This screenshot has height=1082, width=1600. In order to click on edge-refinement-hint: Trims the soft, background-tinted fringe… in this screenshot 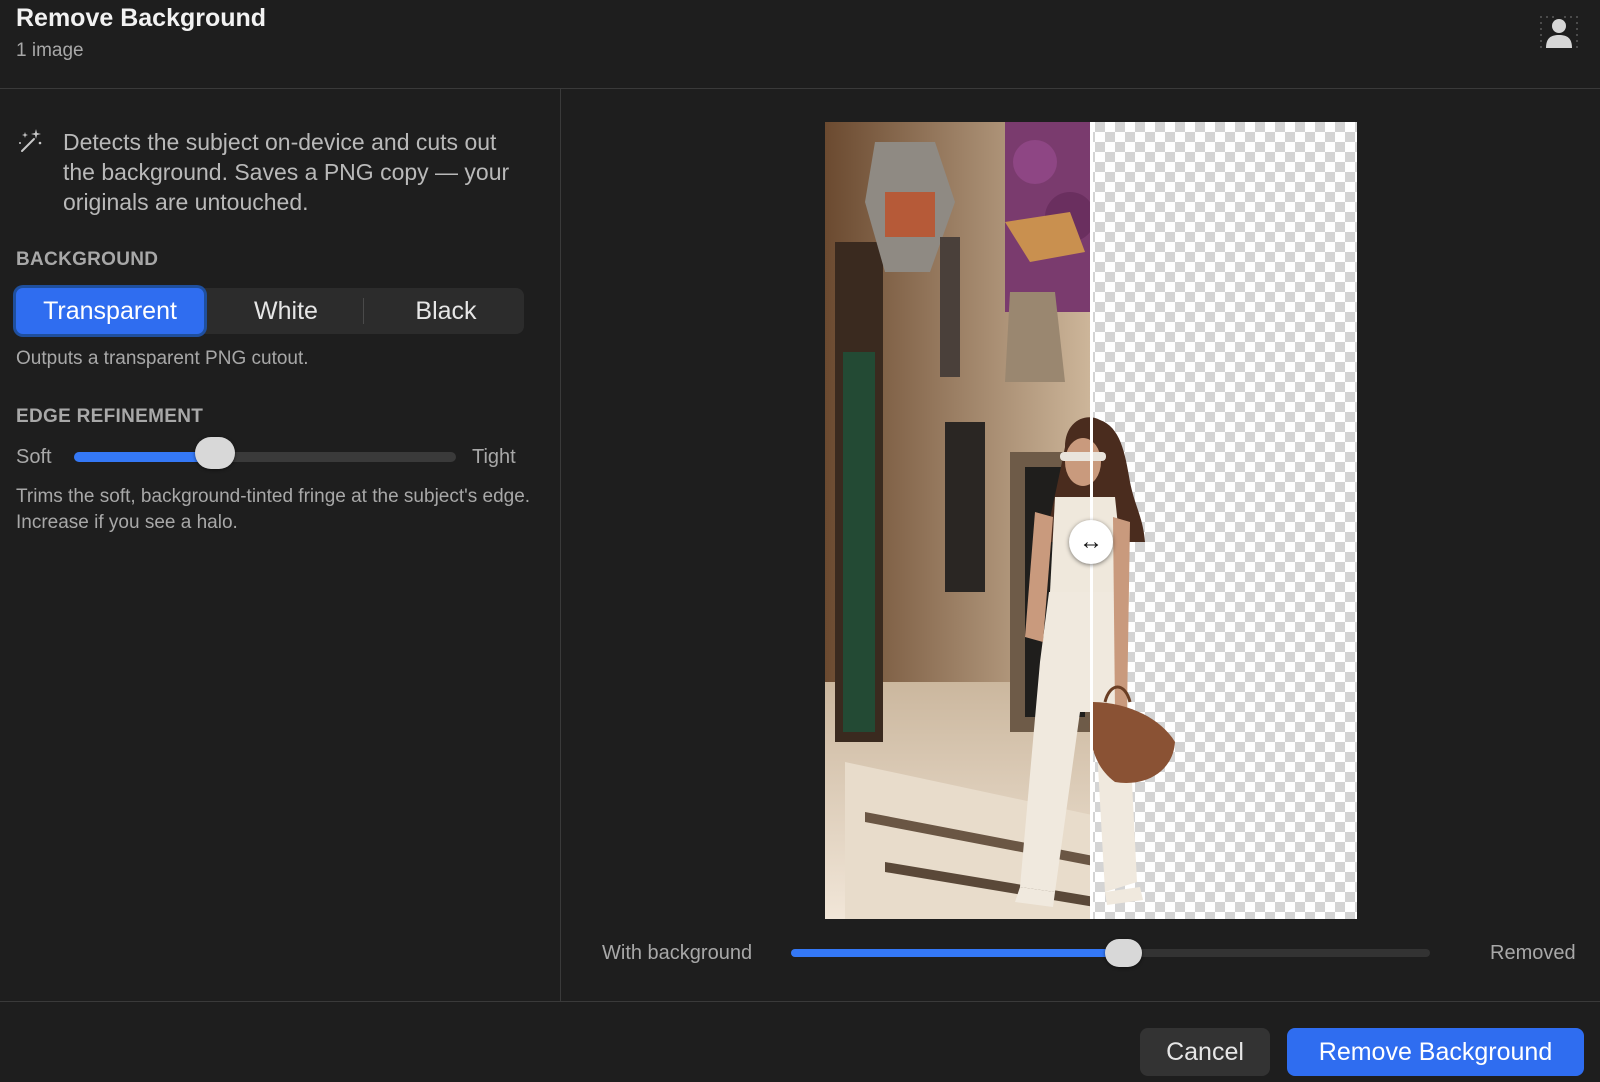, I will do `click(273, 509)`.